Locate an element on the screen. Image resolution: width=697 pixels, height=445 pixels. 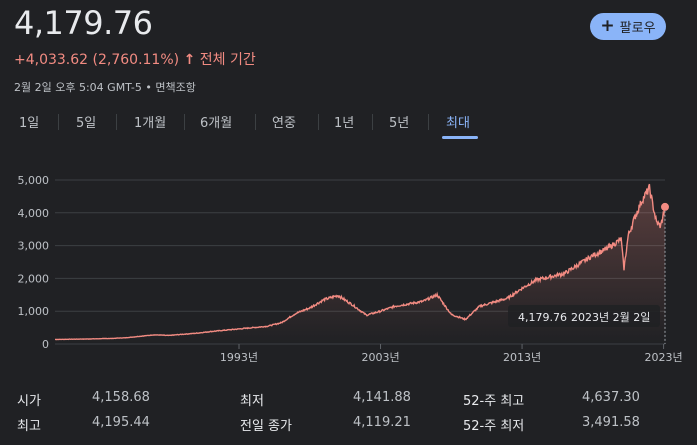
stat-value-52w-high: 4,637.30 is located at coordinates (611, 397).